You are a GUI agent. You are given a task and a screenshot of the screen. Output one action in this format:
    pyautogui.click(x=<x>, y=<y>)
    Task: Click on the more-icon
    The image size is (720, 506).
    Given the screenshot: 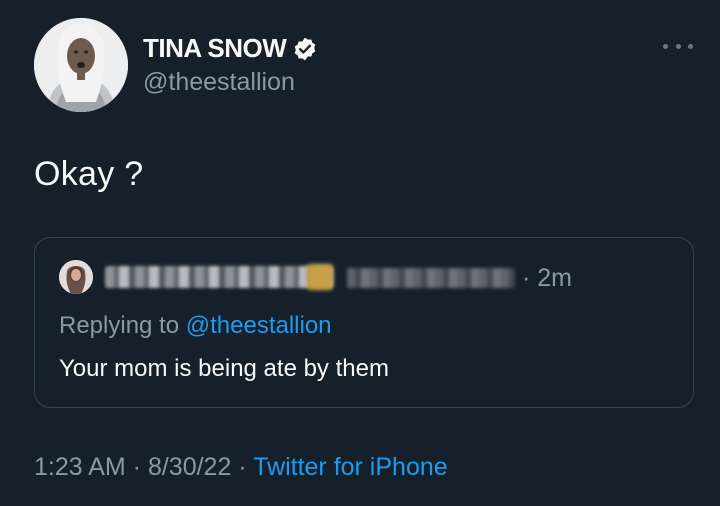 What is the action you would take?
    pyautogui.click(x=678, y=46)
    